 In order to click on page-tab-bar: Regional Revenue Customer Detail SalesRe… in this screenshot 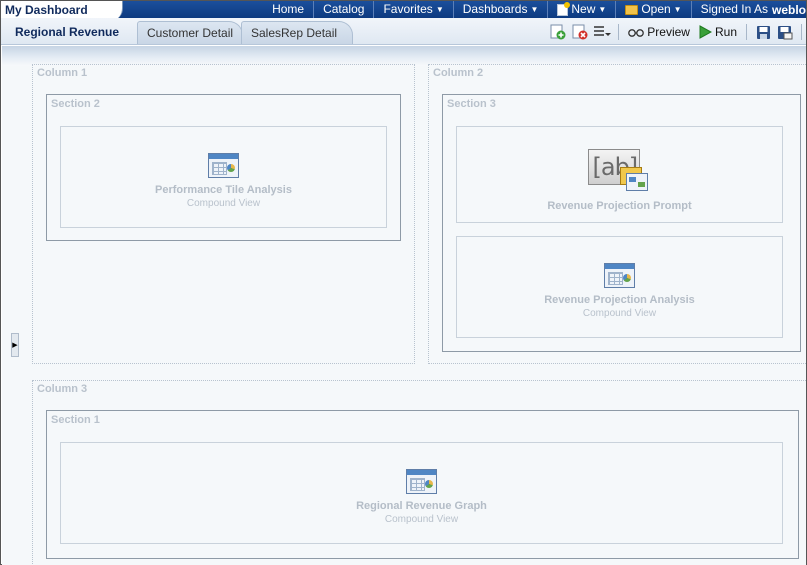, I will do `click(403, 31)`.